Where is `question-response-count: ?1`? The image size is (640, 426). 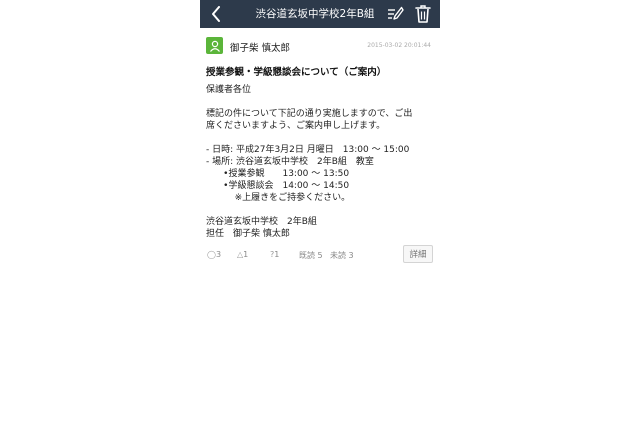
question-response-count: ?1 is located at coordinates (274, 254).